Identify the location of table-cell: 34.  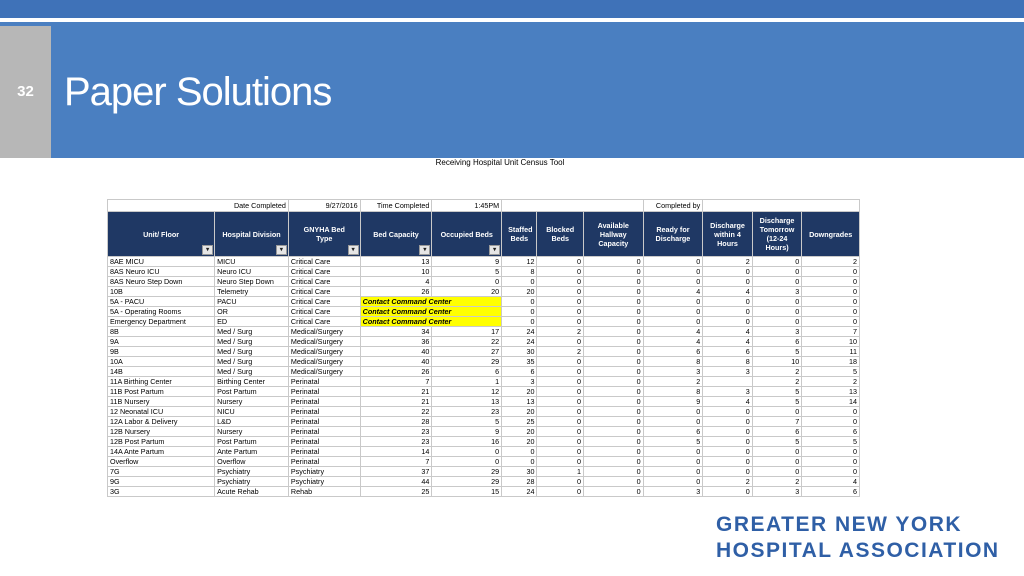
(396, 331).